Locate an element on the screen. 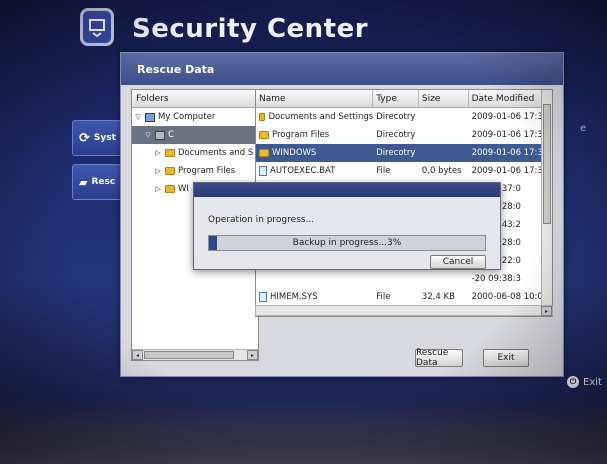  tree-item-label: My Computer is located at coordinates (187, 117).